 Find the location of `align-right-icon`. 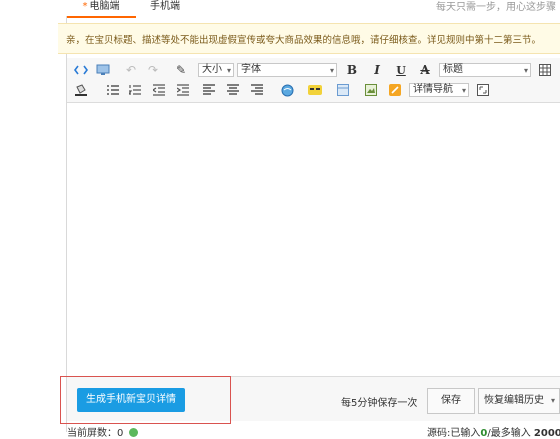

align-right-icon is located at coordinates (257, 90).